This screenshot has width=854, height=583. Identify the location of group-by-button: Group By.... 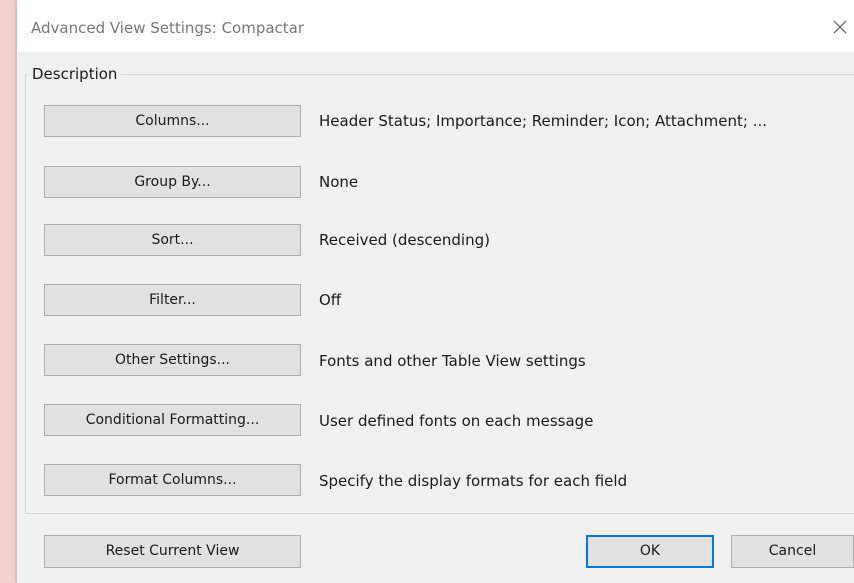
(172, 182).